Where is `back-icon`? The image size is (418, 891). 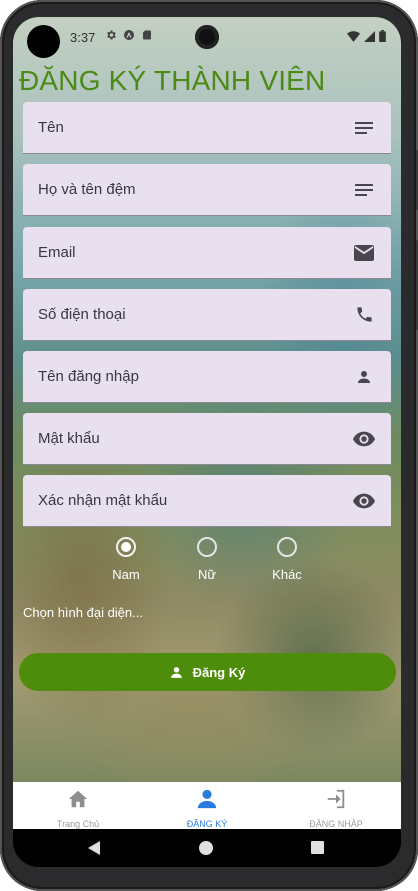
back-icon is located at coordinates (95, 848).